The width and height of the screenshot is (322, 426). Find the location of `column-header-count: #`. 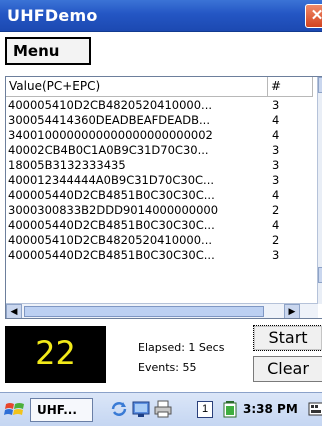

column-header-count: # is located at coordinates (290, 87).